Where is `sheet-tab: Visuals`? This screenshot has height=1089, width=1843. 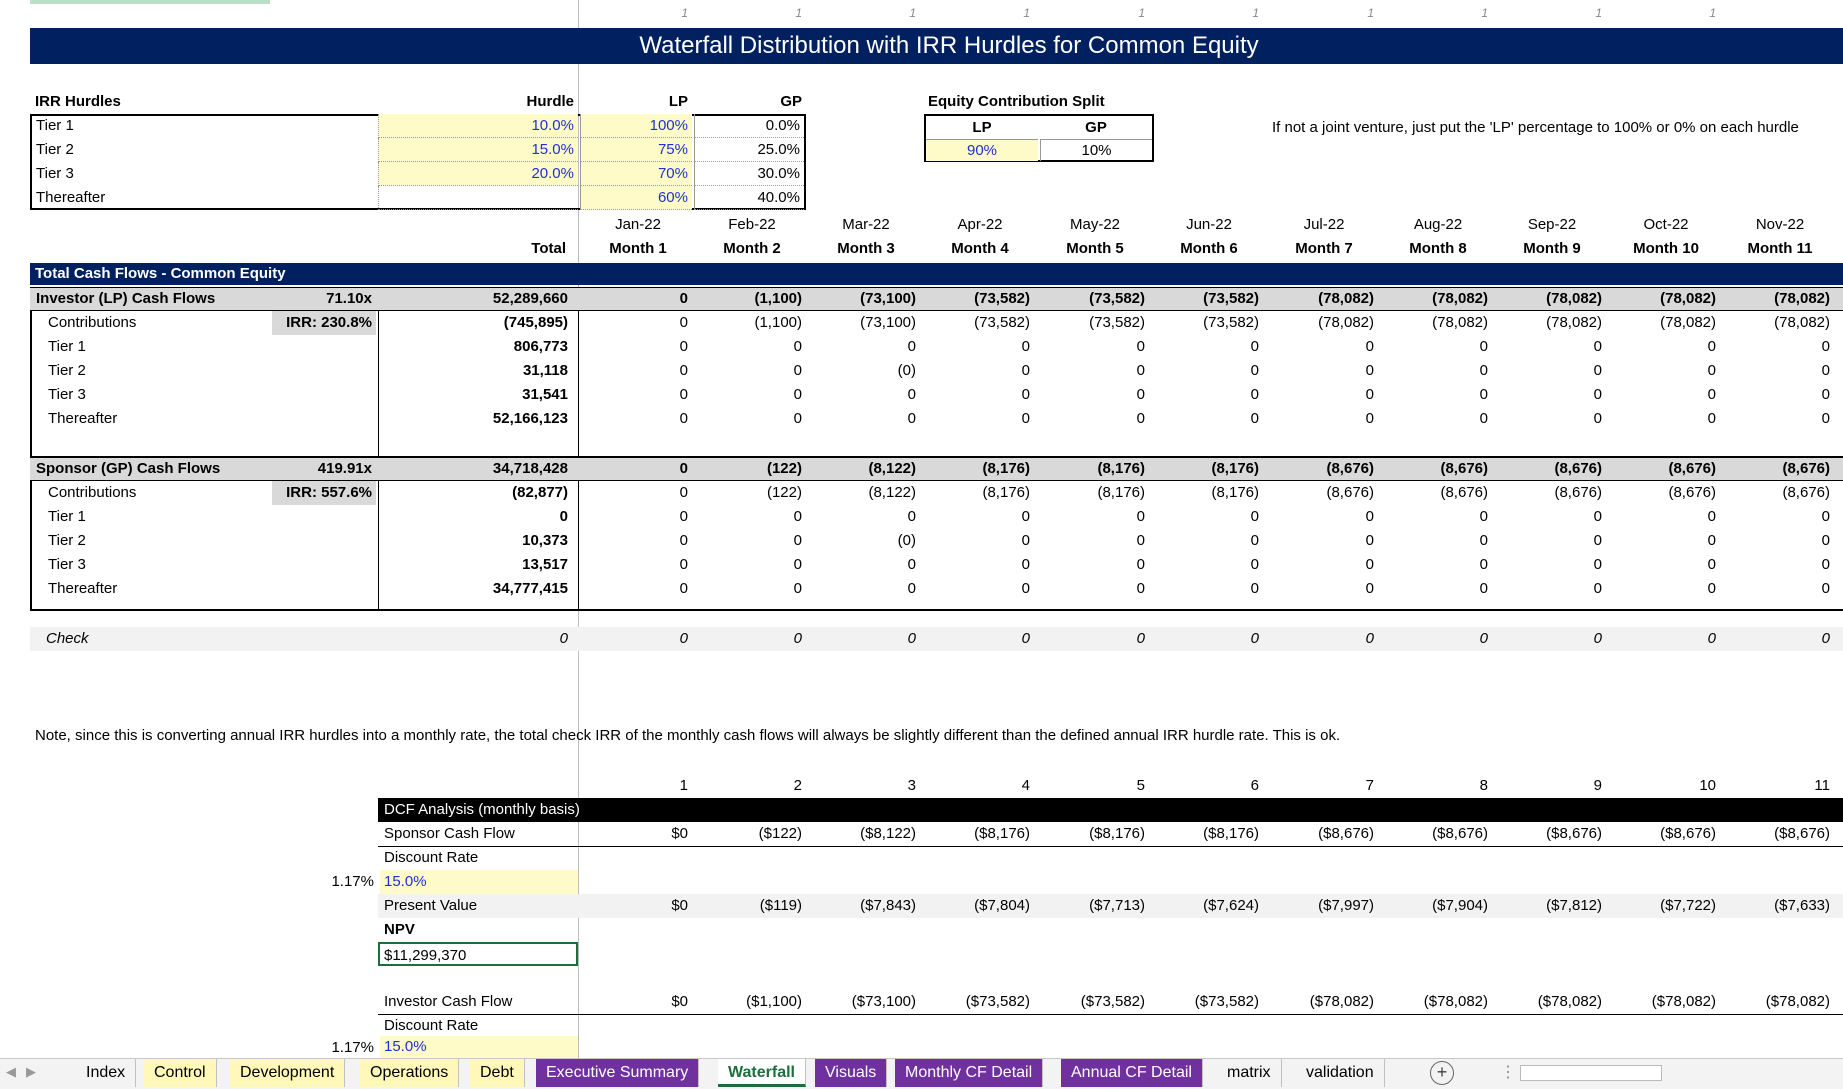 sheet-tab: Visuals is located at coordinates (851, 1073).